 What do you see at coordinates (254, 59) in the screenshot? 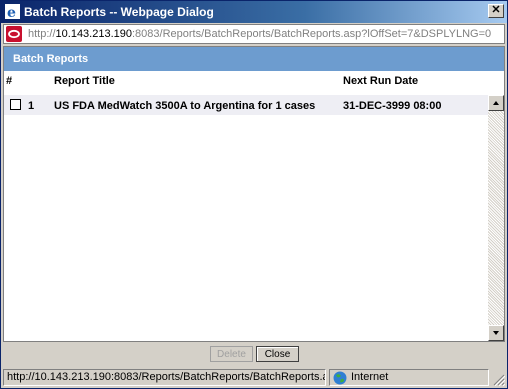
I see `section-header: Batch Reports` at bounding box center [254, 59].